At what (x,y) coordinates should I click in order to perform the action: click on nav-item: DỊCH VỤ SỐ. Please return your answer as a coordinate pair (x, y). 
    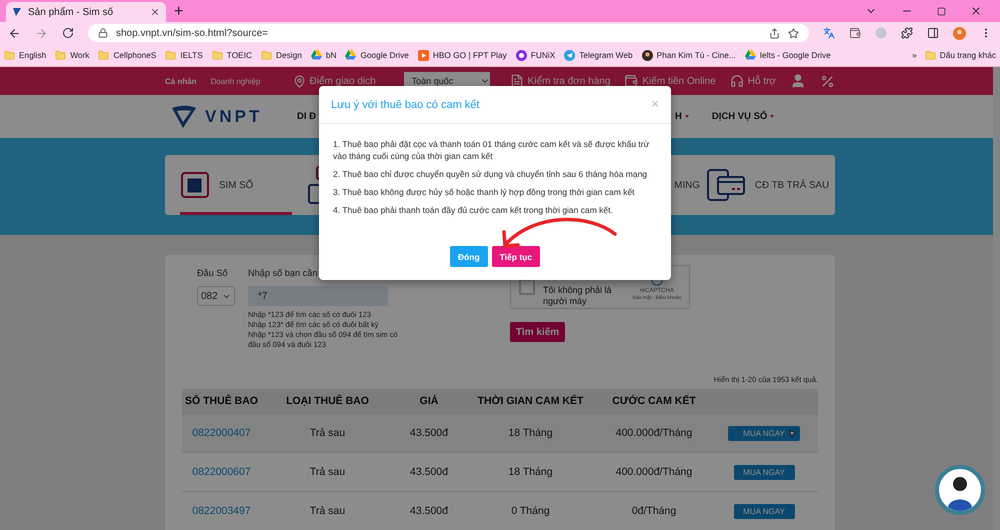
    Looking at the image, I should click on (743, 116).